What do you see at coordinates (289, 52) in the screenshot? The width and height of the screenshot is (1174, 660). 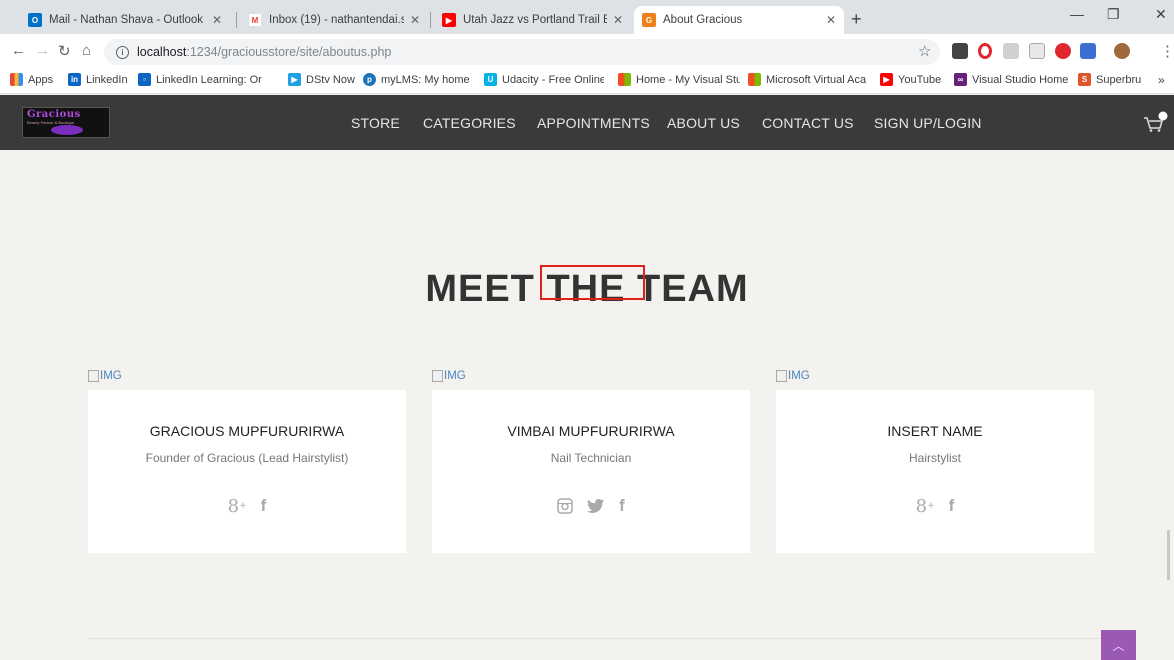 I see `url-path: :1234/graciousstore/site/aboutus.php` at bounding box center [289, 52].